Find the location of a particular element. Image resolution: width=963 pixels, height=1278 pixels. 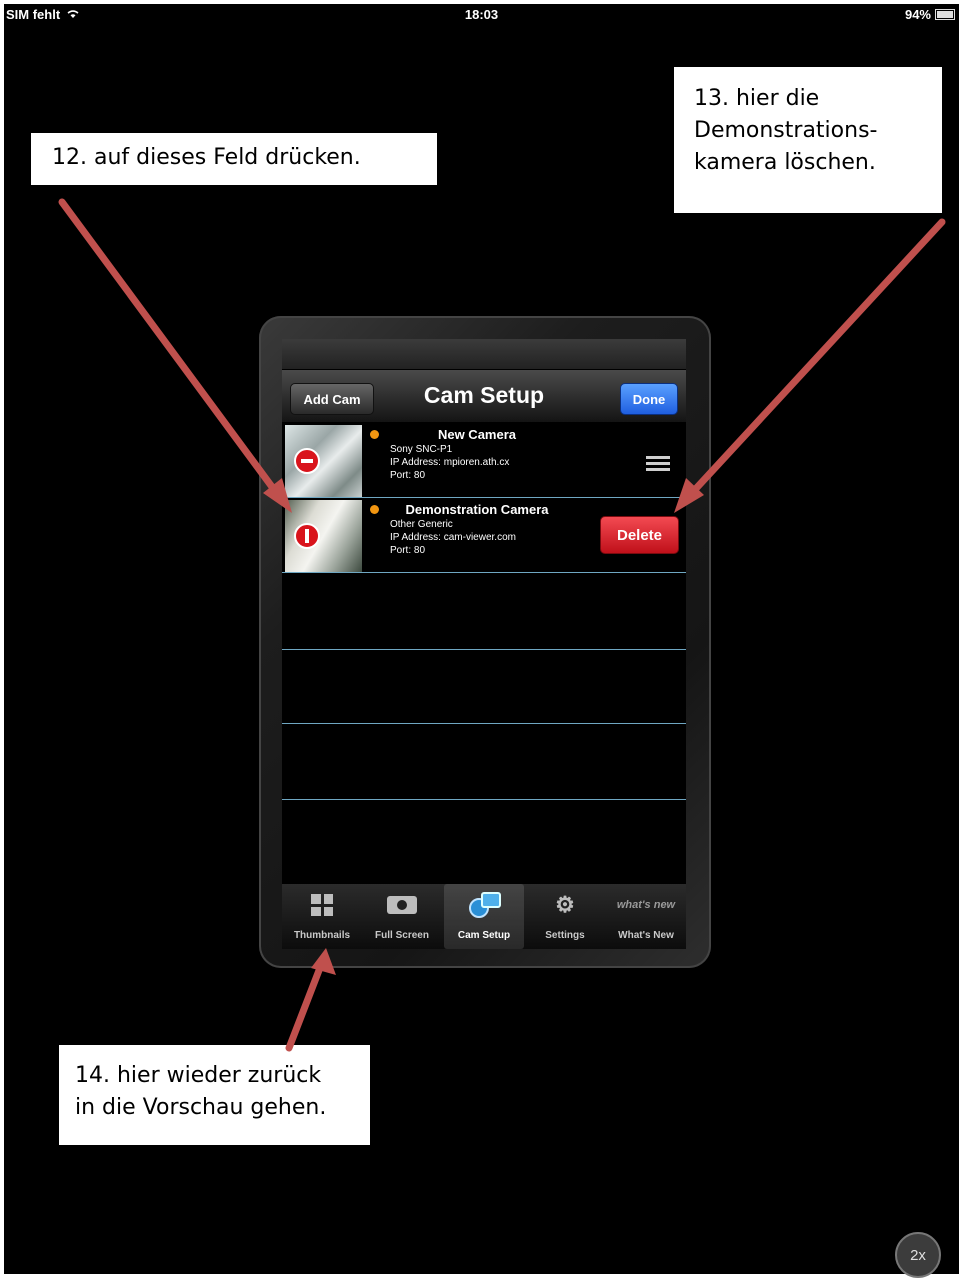

tab-full-screen: Full Screen is located at coordinates (402, 916).